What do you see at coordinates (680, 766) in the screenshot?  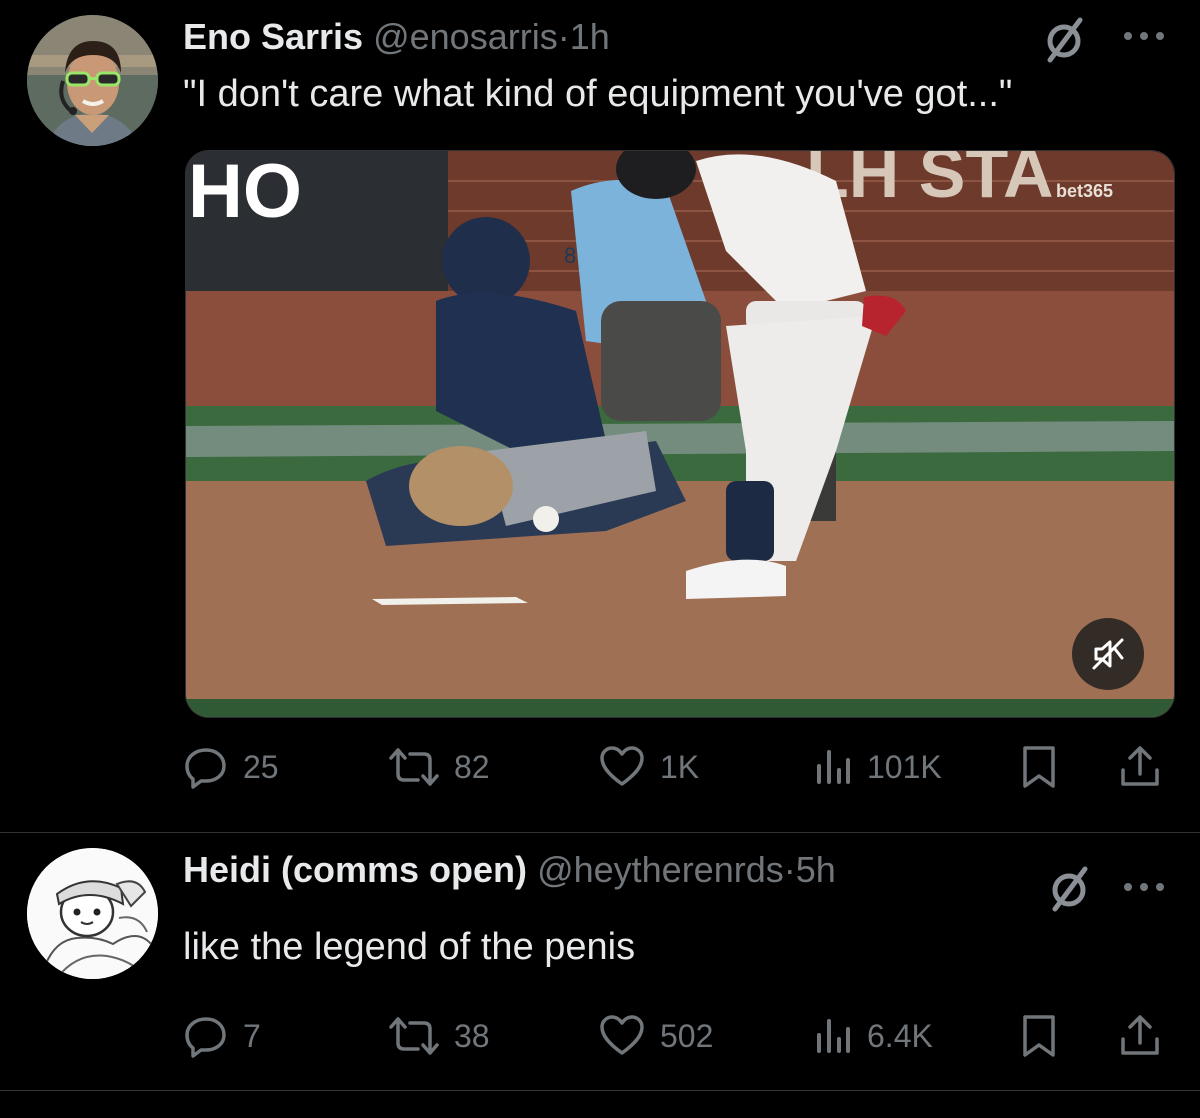 I see `like-count: 1K` at bounding box center [680, 766].